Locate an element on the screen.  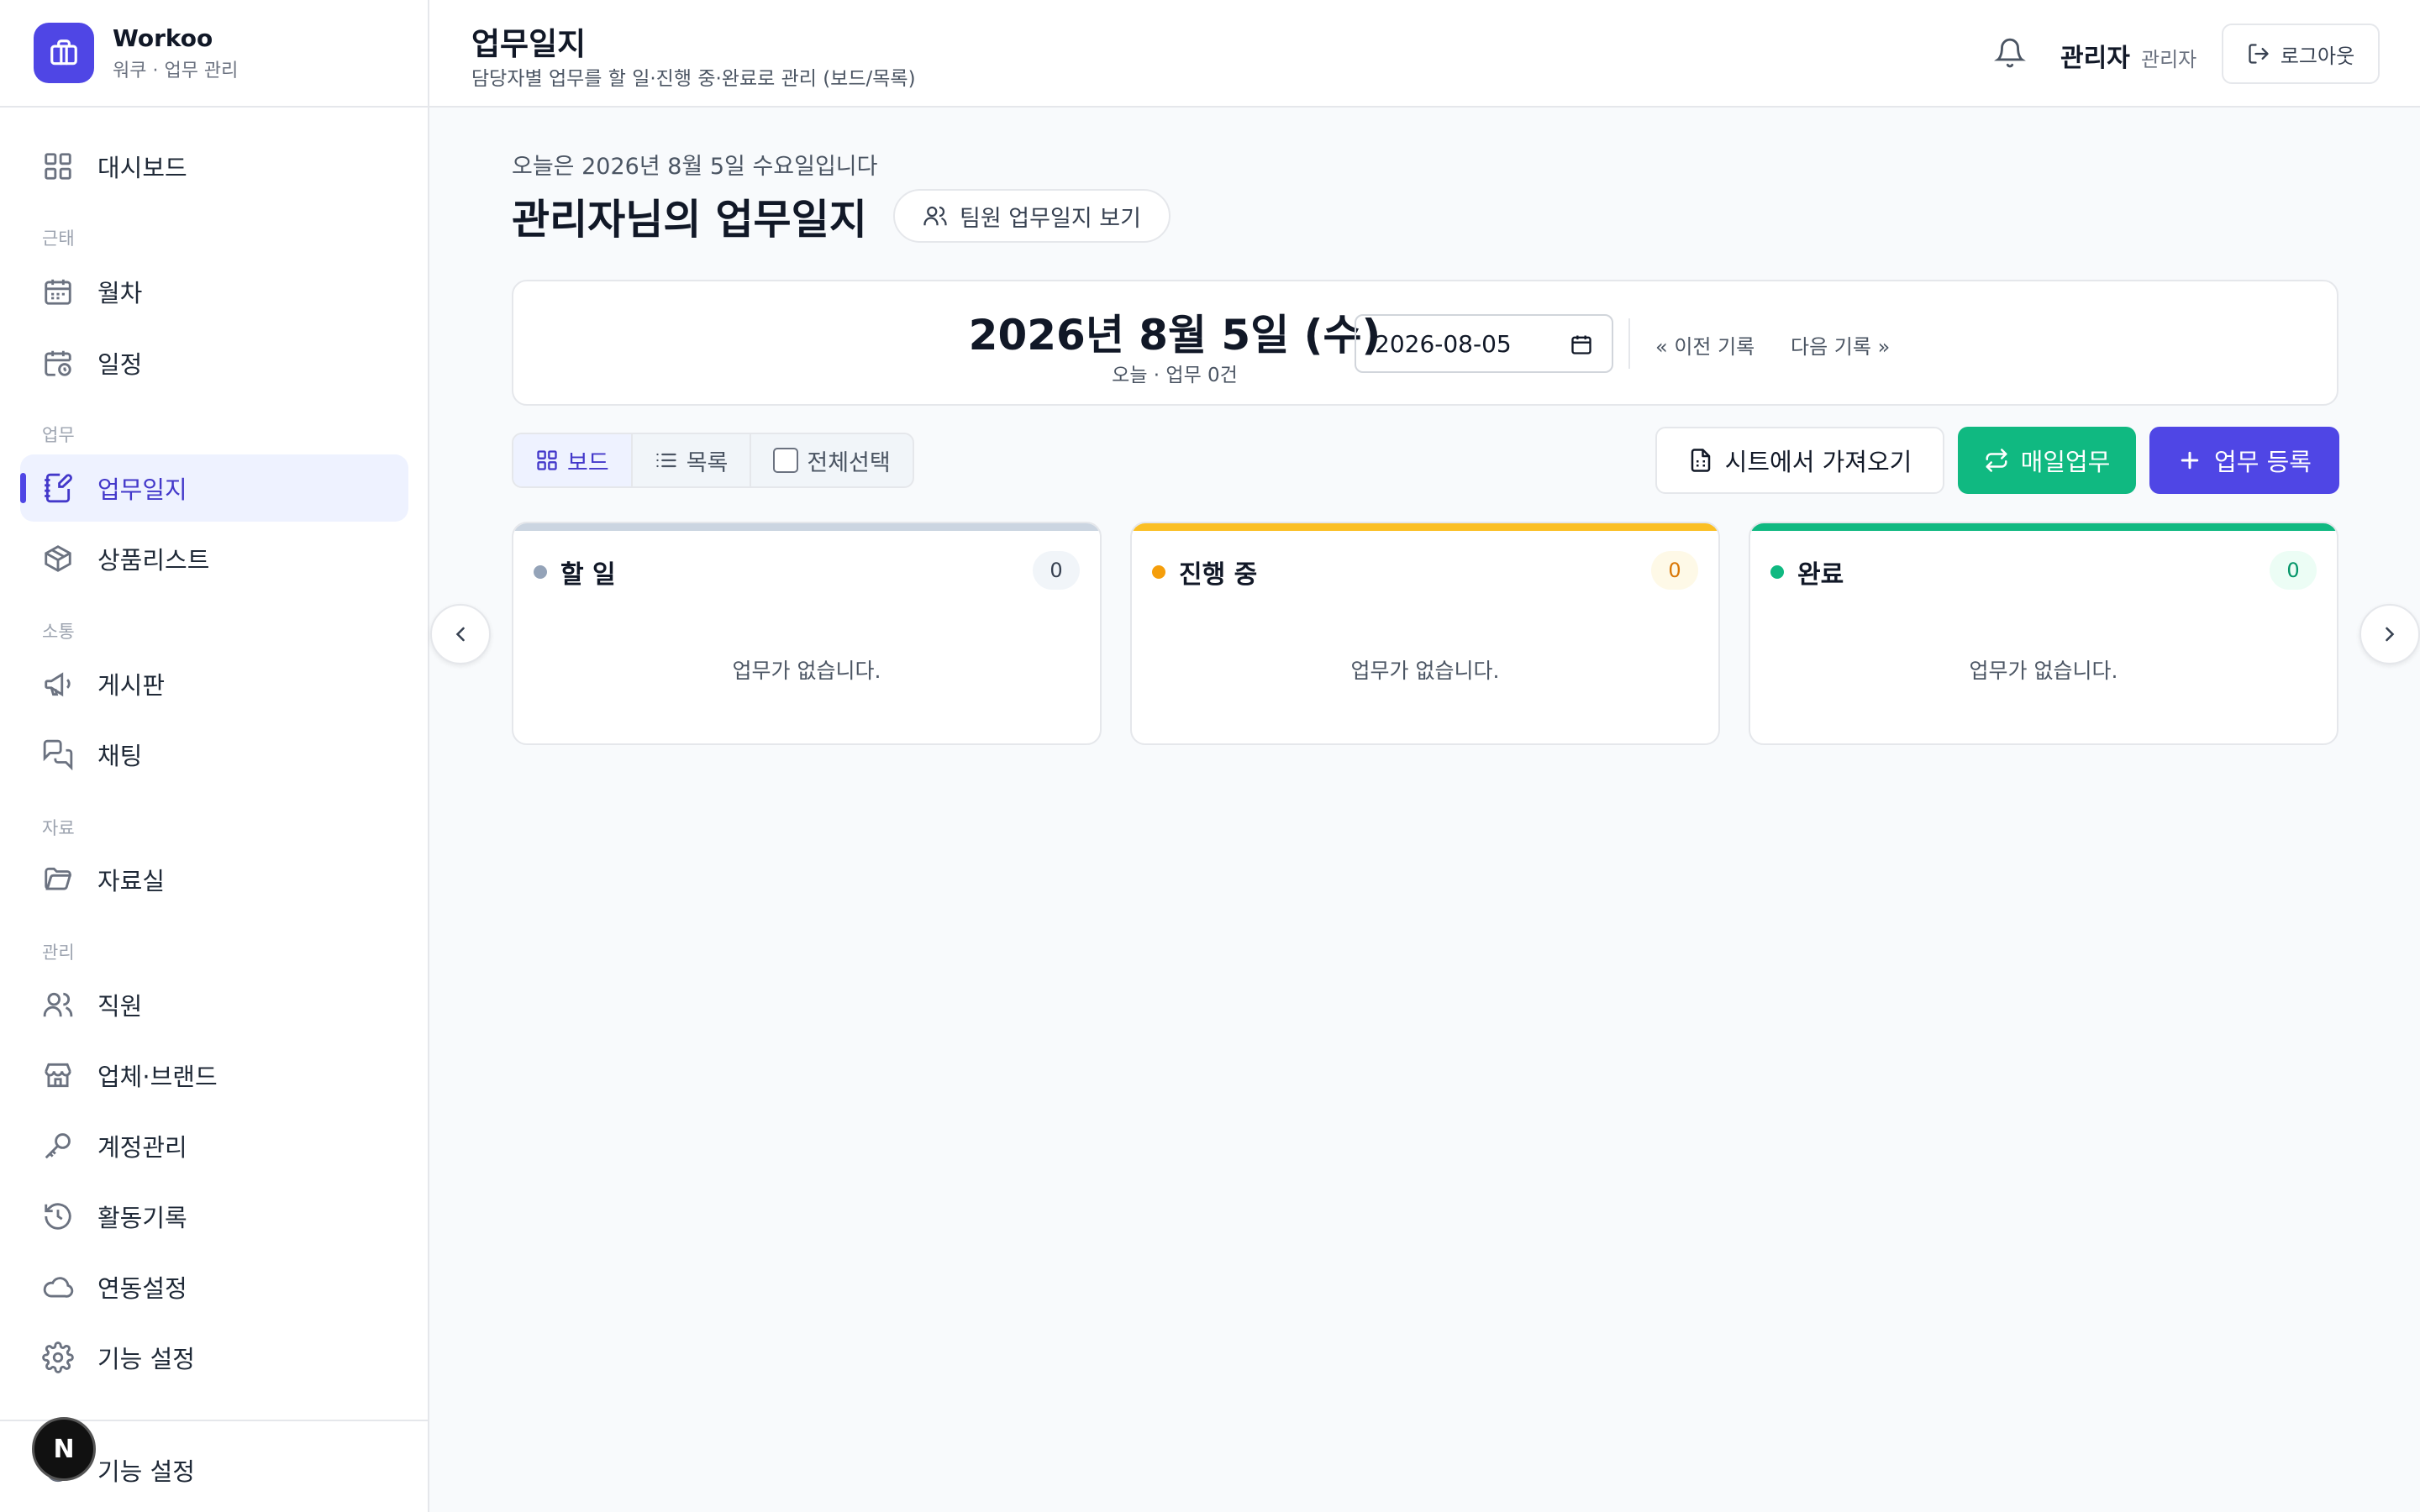
scroll-left-button is located at coordinates (461, 634).